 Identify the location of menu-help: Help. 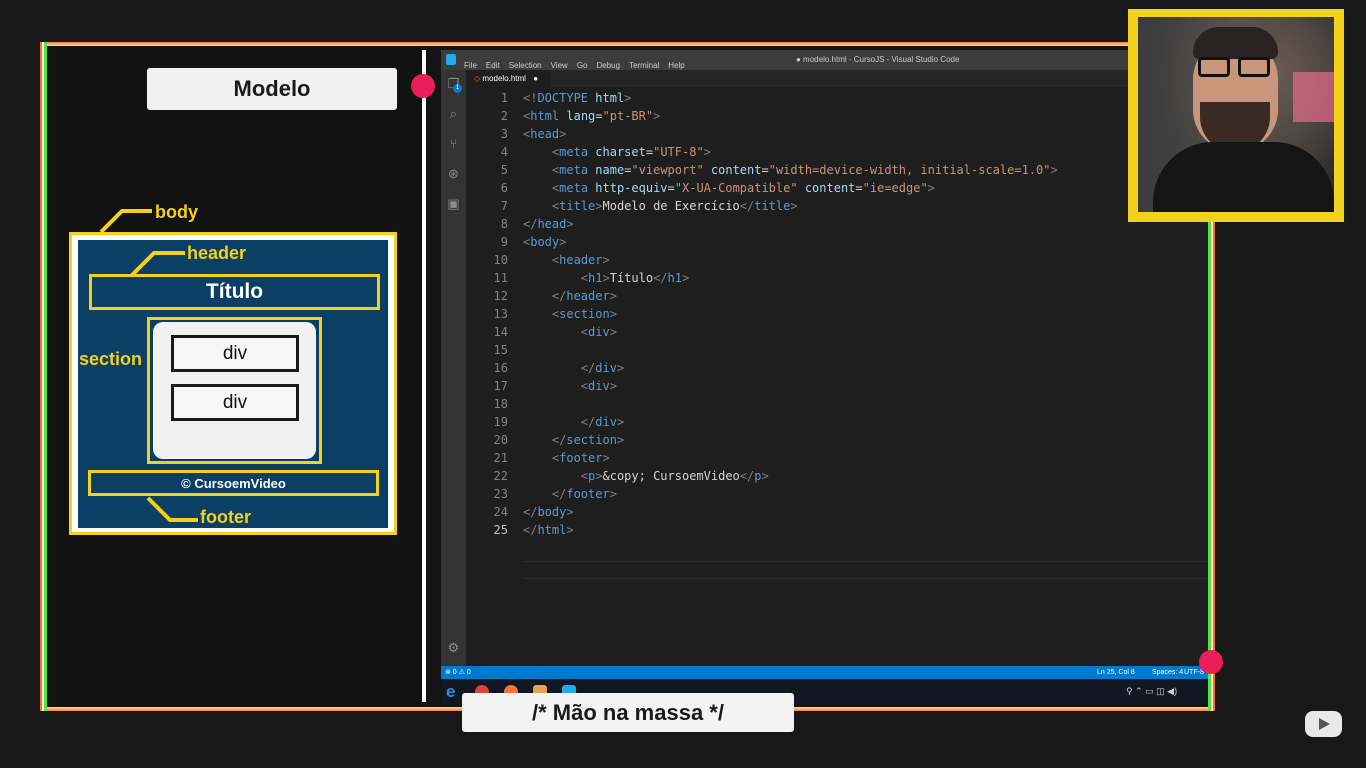
(676, 65).